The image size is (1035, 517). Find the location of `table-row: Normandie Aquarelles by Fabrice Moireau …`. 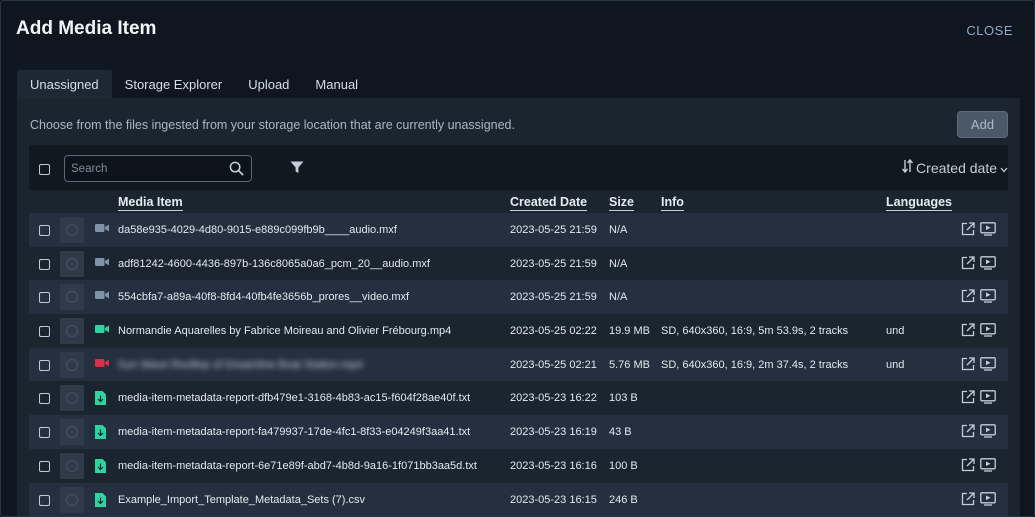

table-row: Normandie Aquarelles by Fabrice Moireau … is located at coordinates (518, 331).